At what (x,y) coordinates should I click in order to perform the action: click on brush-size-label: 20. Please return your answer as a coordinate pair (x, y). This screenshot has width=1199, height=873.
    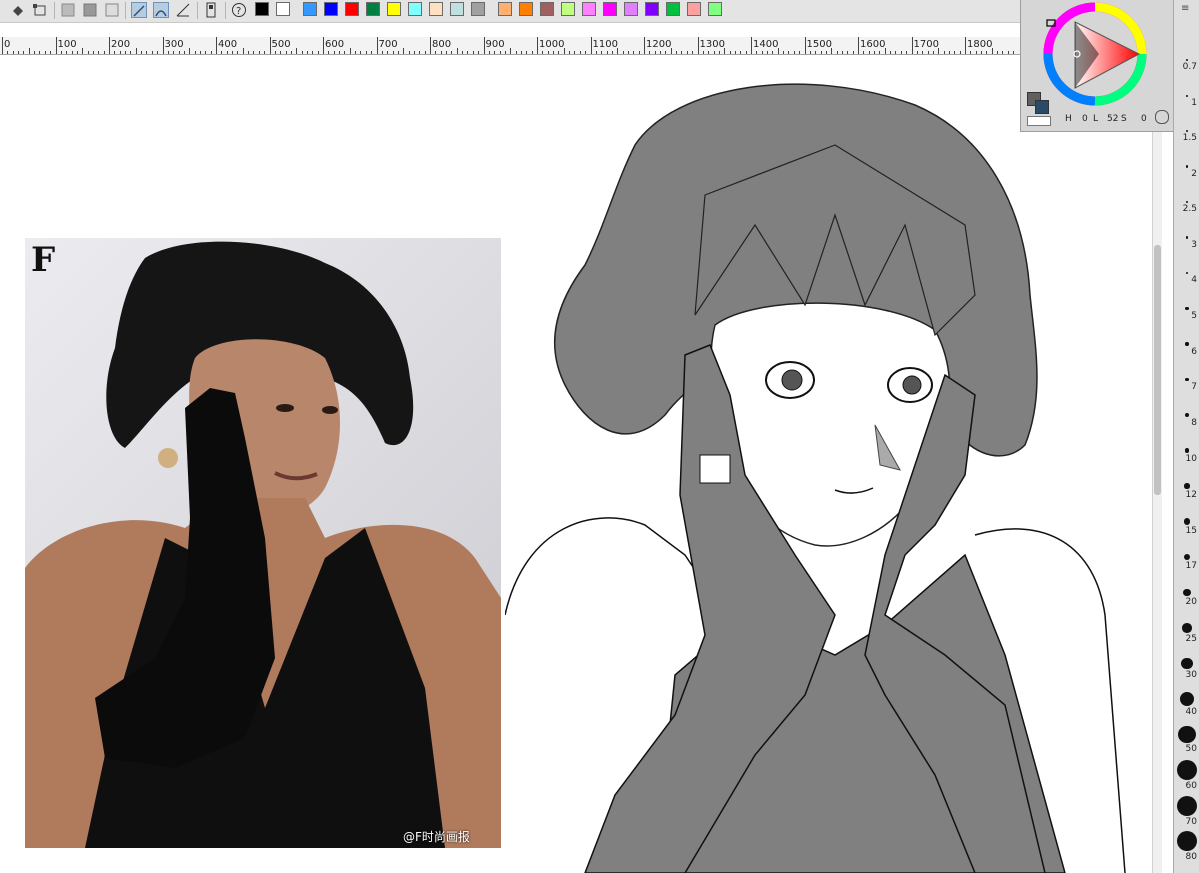
    Looking at the image, I should click on (1191, 602).